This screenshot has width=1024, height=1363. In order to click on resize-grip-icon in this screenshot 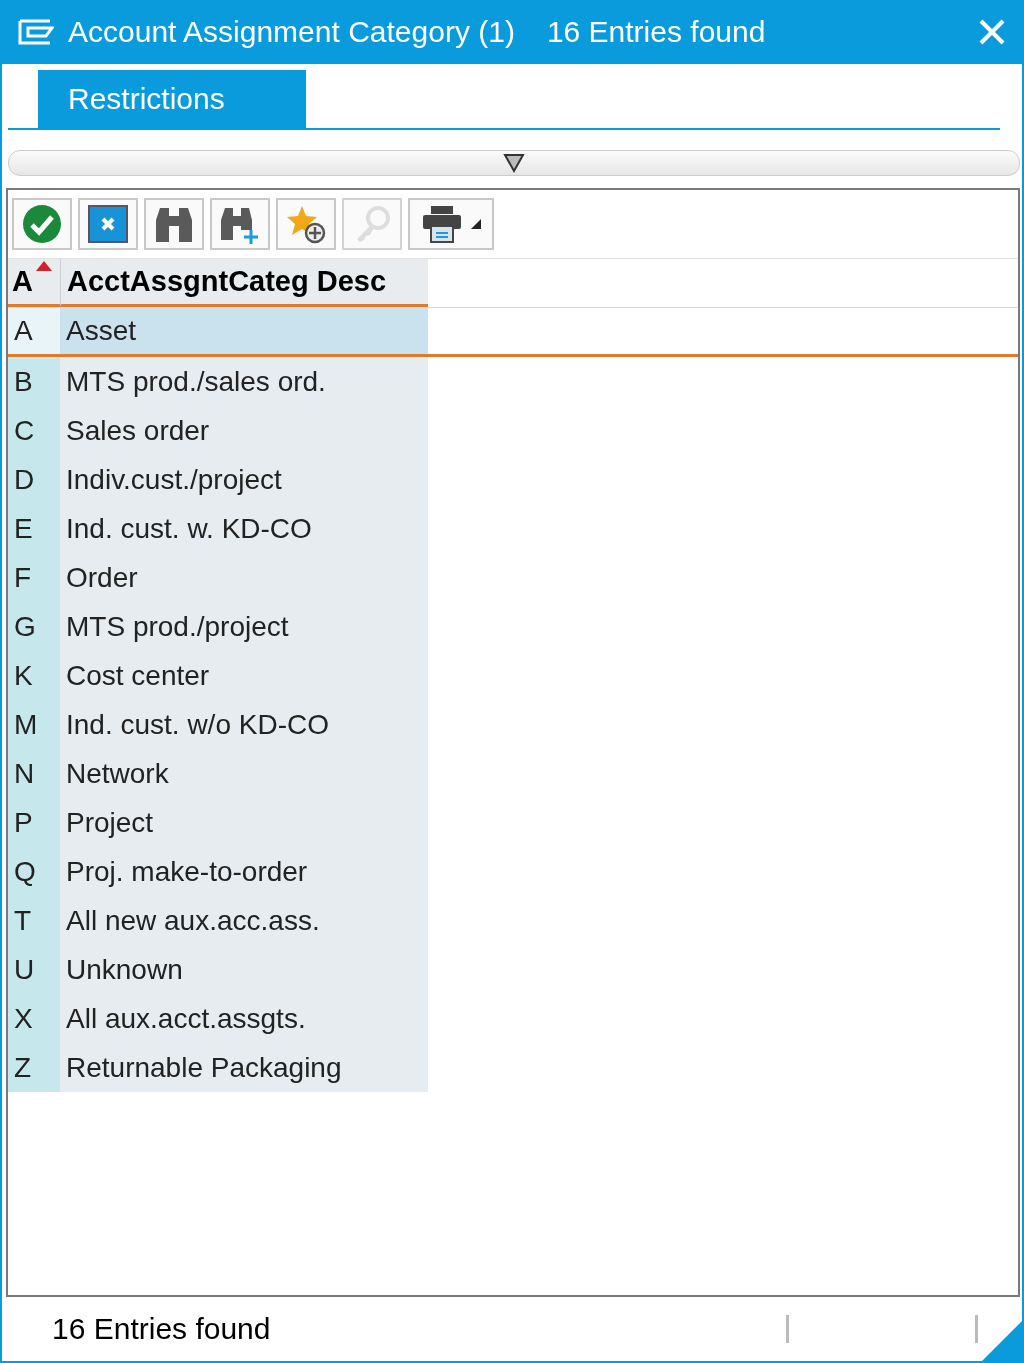, I will do `click(1002, 1341)`.